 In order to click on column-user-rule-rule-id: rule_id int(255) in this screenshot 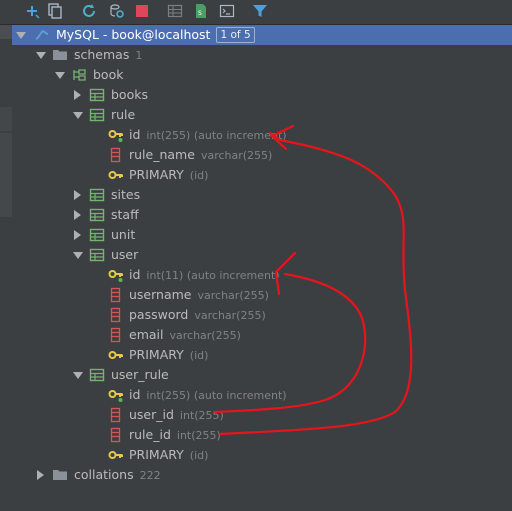, I will do `click(262, 435)`.